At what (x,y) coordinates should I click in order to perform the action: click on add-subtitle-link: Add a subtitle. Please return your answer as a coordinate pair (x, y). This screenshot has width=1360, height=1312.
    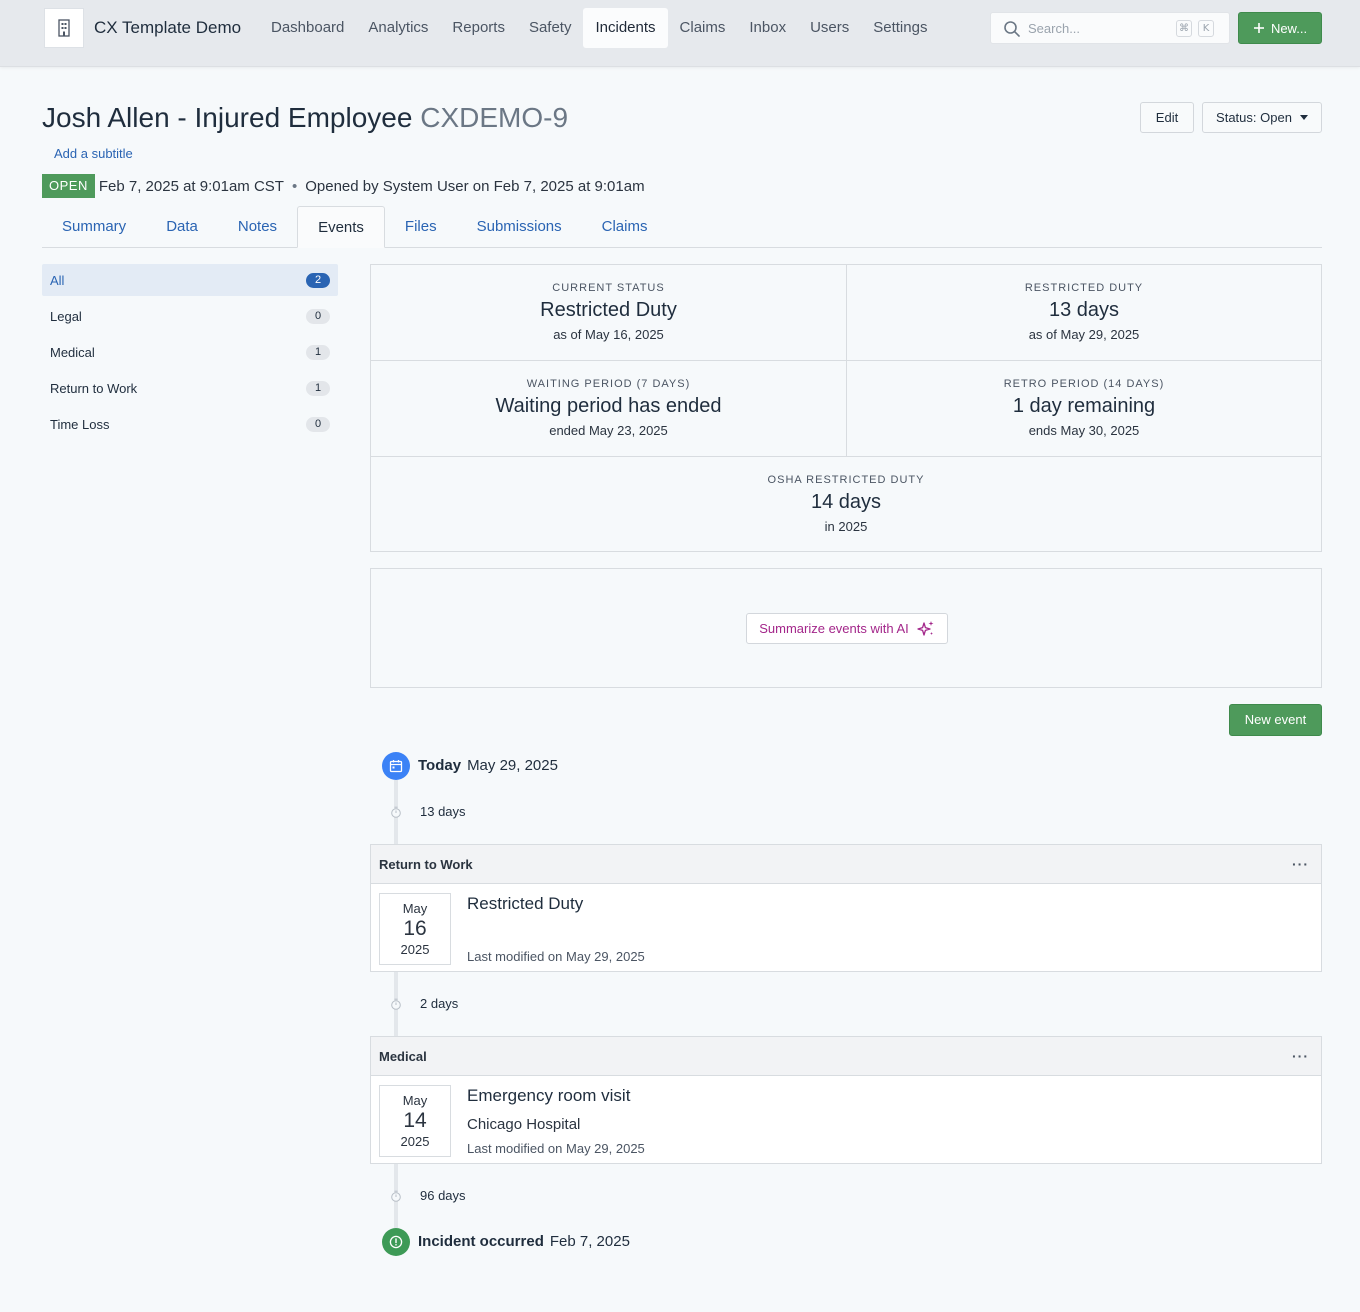
    Looking at the image, I should click on (93, 153).